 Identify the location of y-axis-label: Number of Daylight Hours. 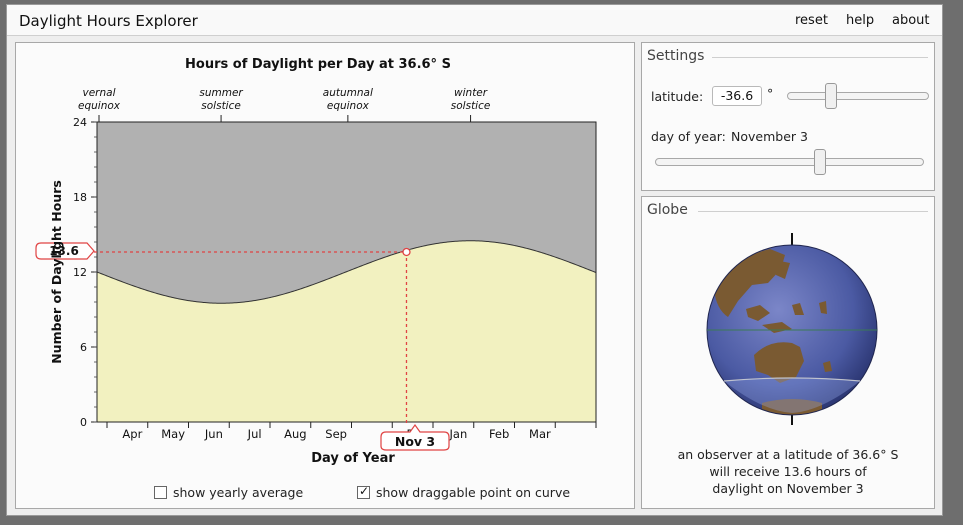
(56, 272).